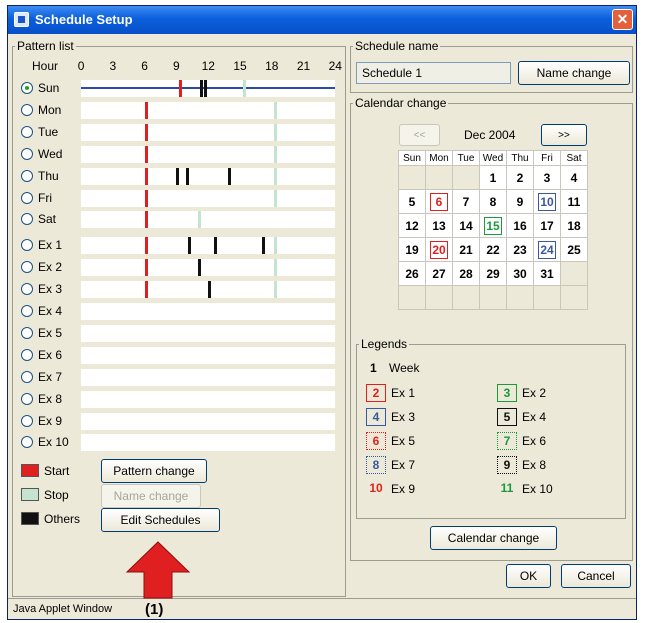 This screenshot has width=646, height=623. I want to click on pattern-radio-ex8, so click(27, 398).